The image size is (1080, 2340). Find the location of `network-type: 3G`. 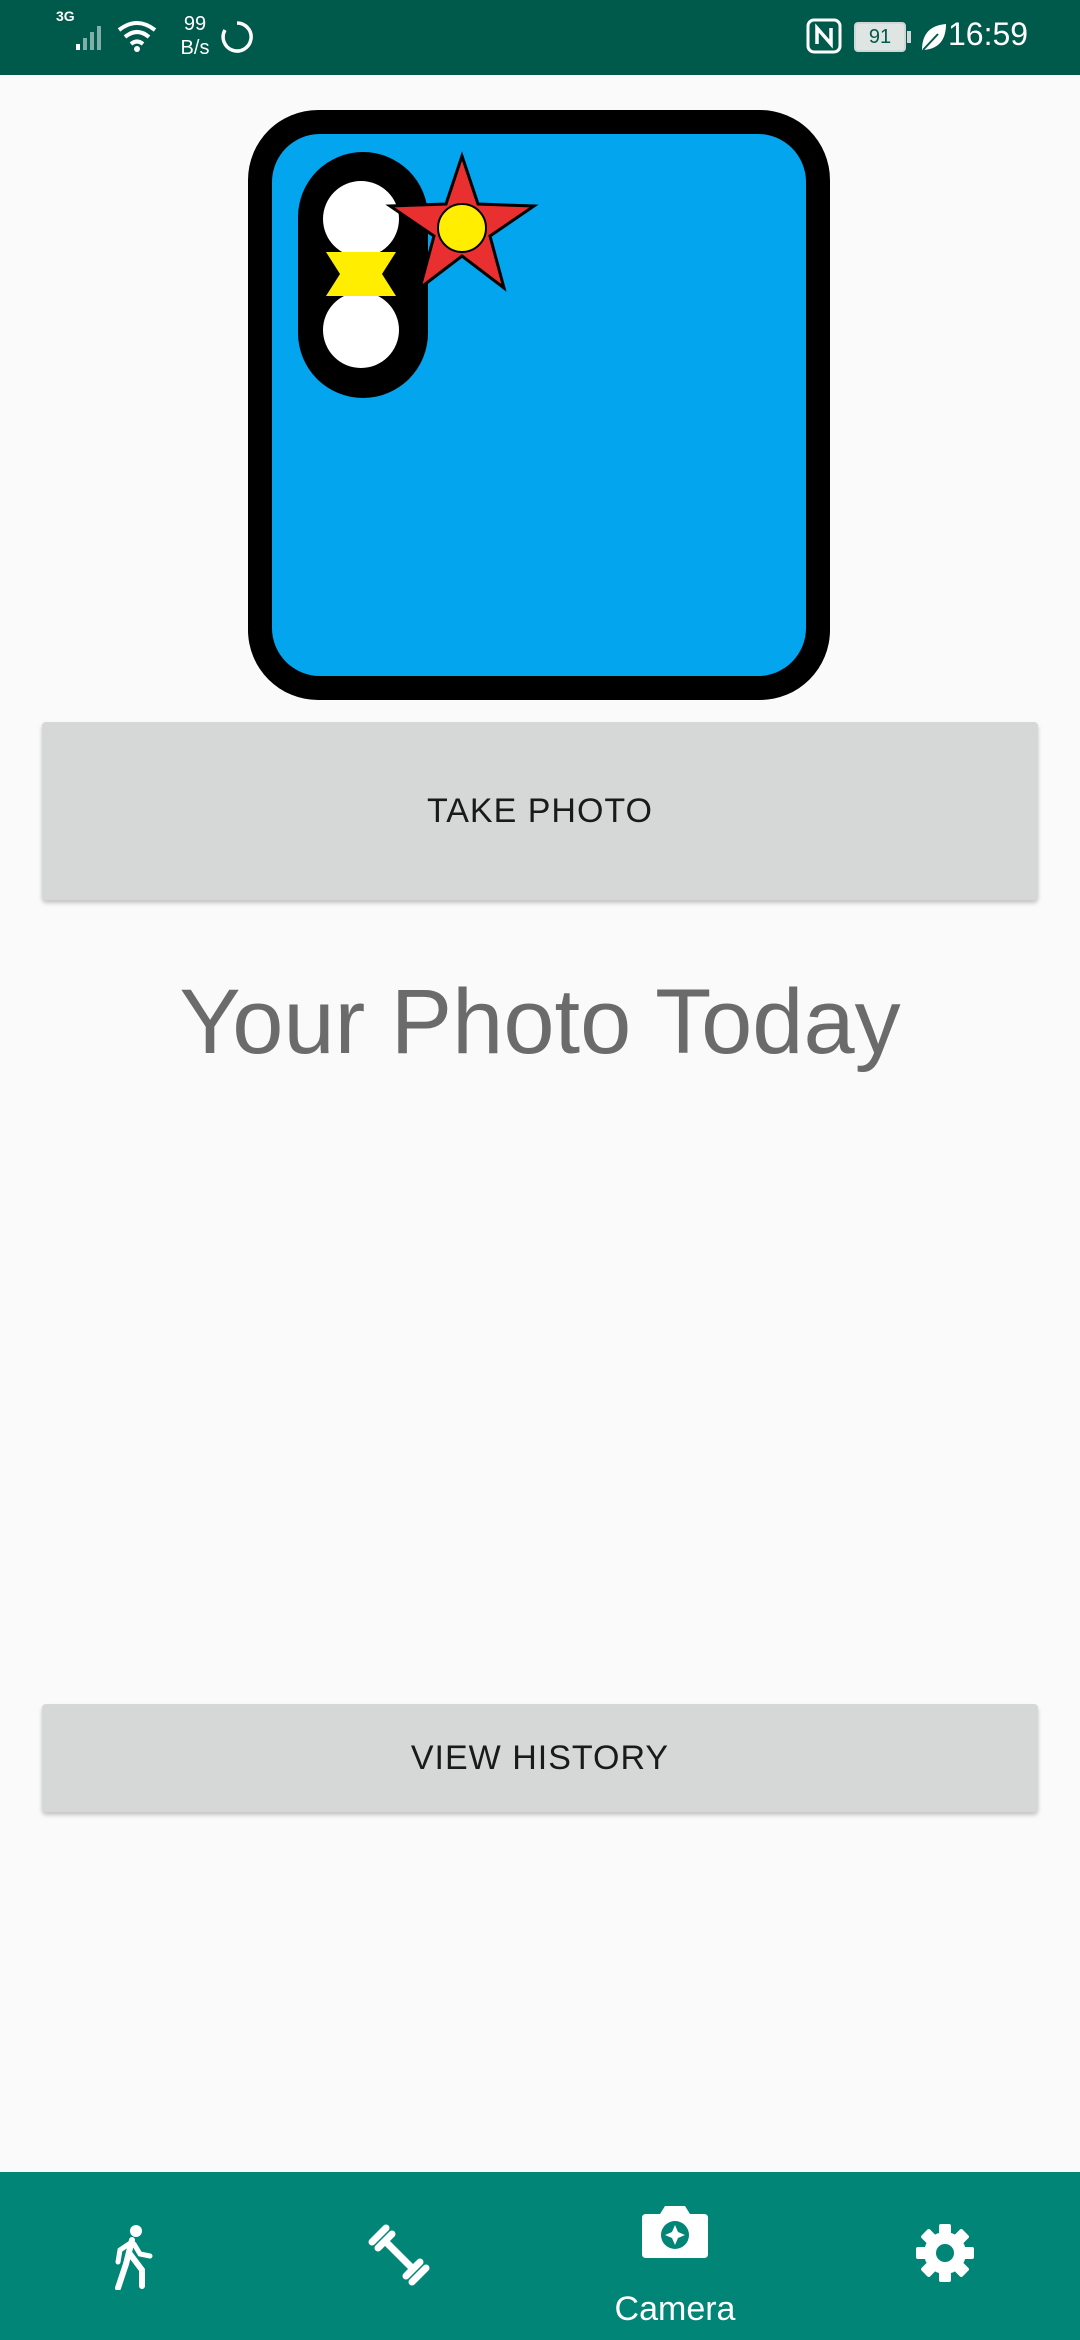

network-type: 3G is located at coordinates (65, 16).